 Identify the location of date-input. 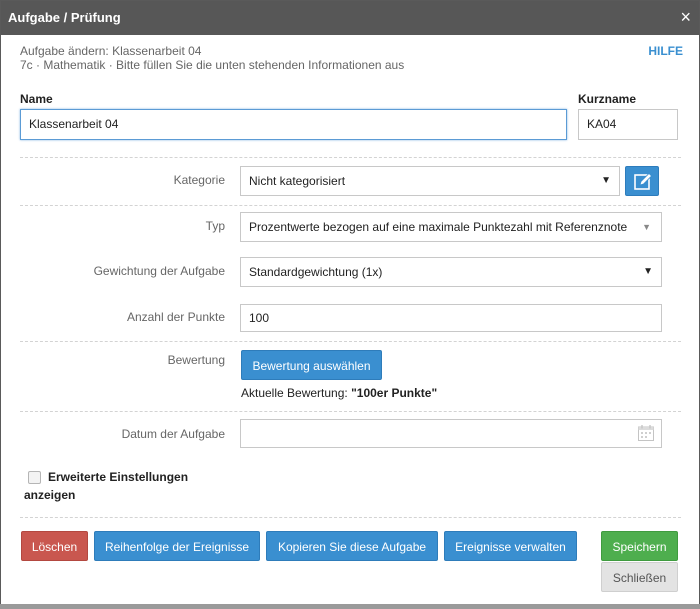
(451, 433).